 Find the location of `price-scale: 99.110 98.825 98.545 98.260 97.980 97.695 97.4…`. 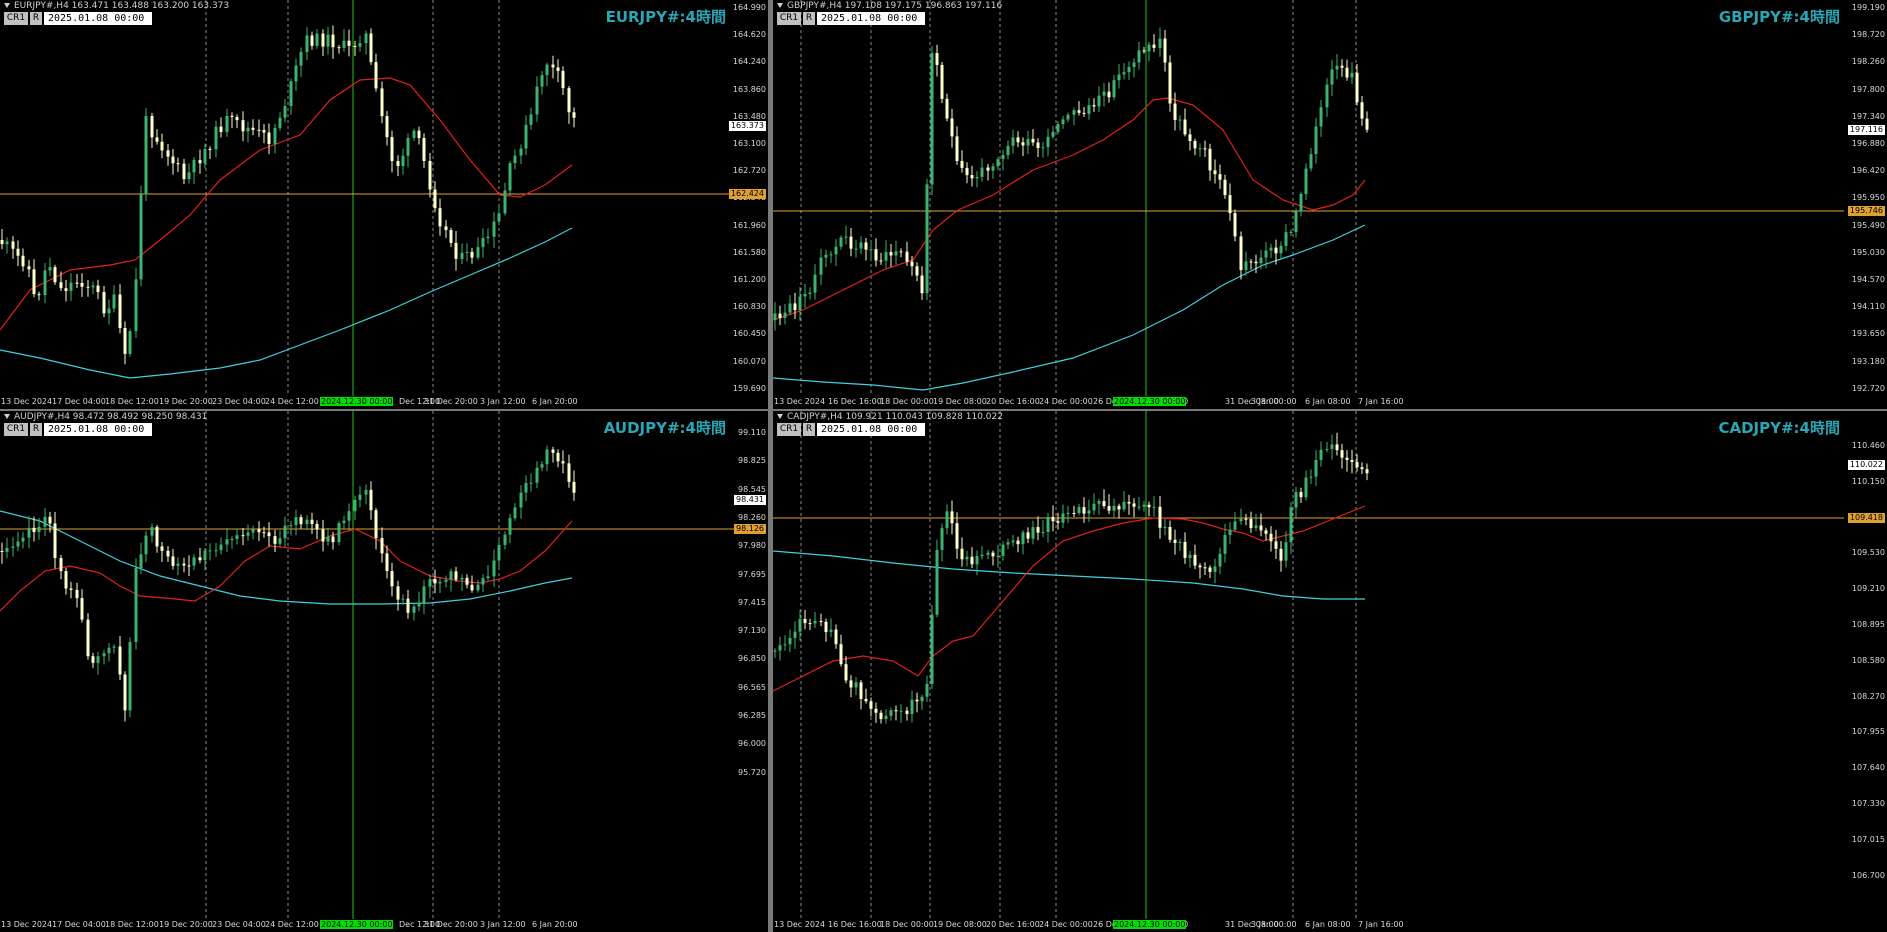

price-scale: 99.110 98.825 98.545 98.260 97.980 97.695 97.4… is located at coordinates (751, 665).